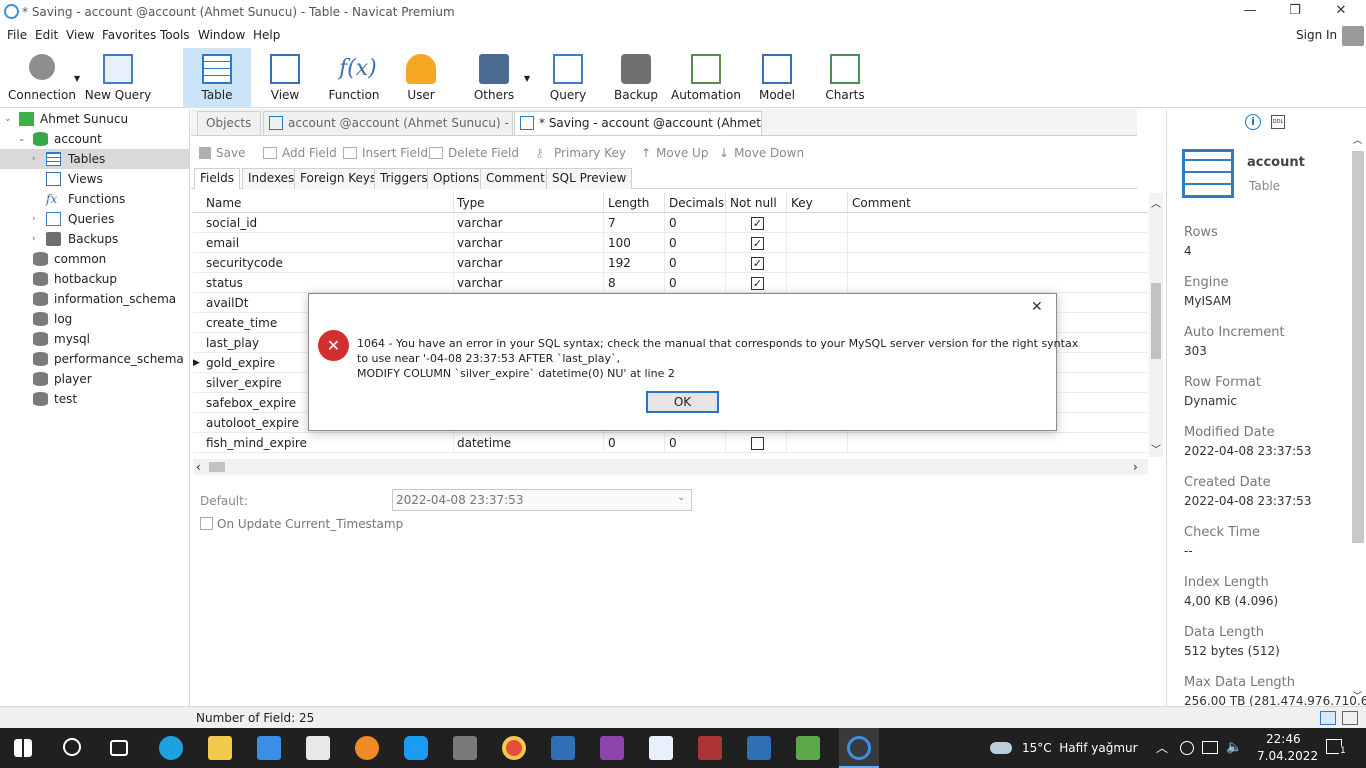  I want to click on tree-database: mysql, so click(94, 339).